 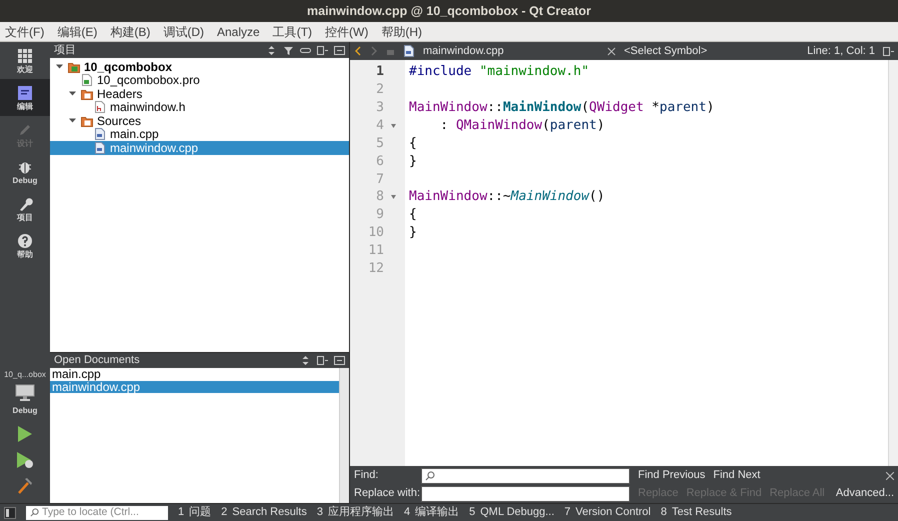 What do you see at coordinates (194, 386) in the screenshot?
I see `document-item: mainwindow.cpp` at bounding box center [194, 386].